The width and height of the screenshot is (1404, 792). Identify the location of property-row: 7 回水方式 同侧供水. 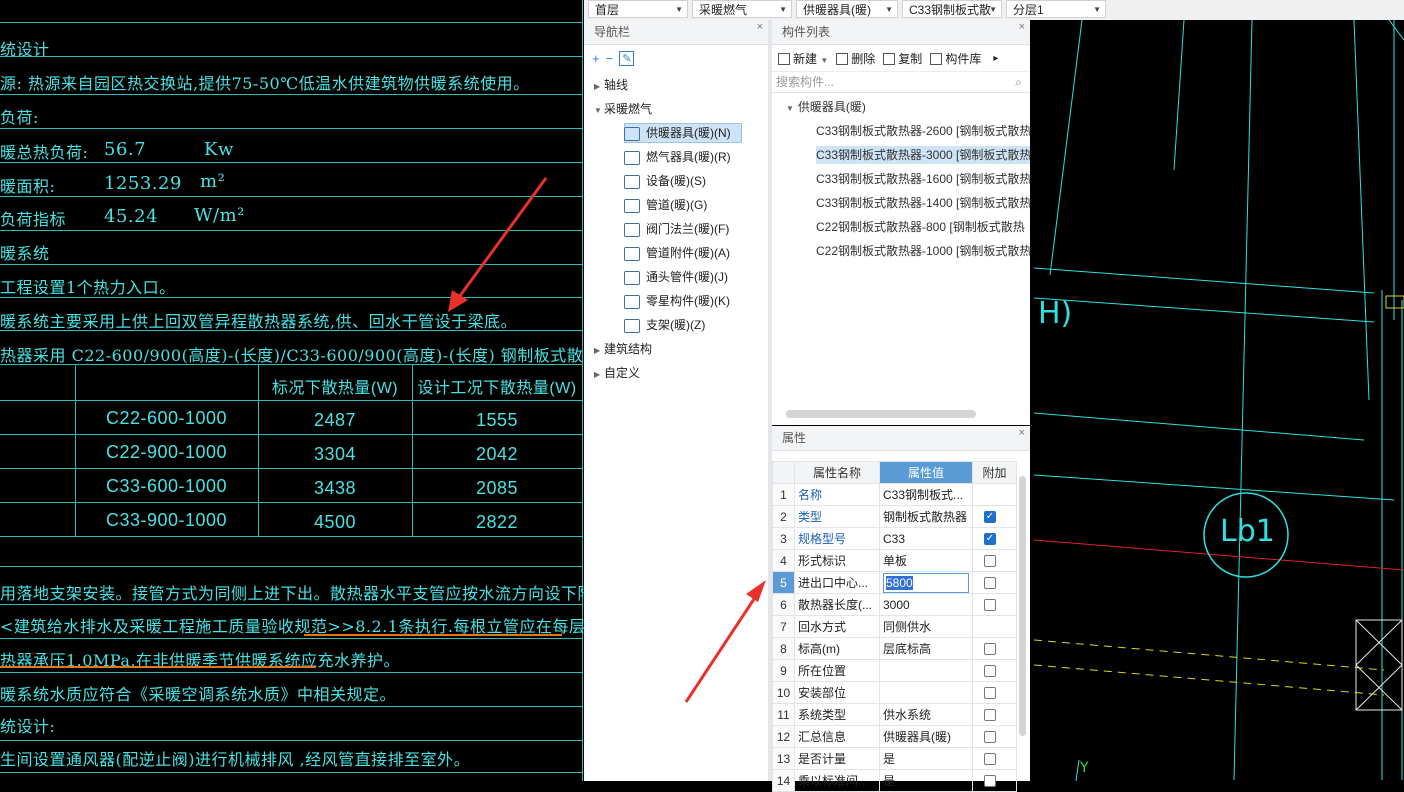
(894, 626).